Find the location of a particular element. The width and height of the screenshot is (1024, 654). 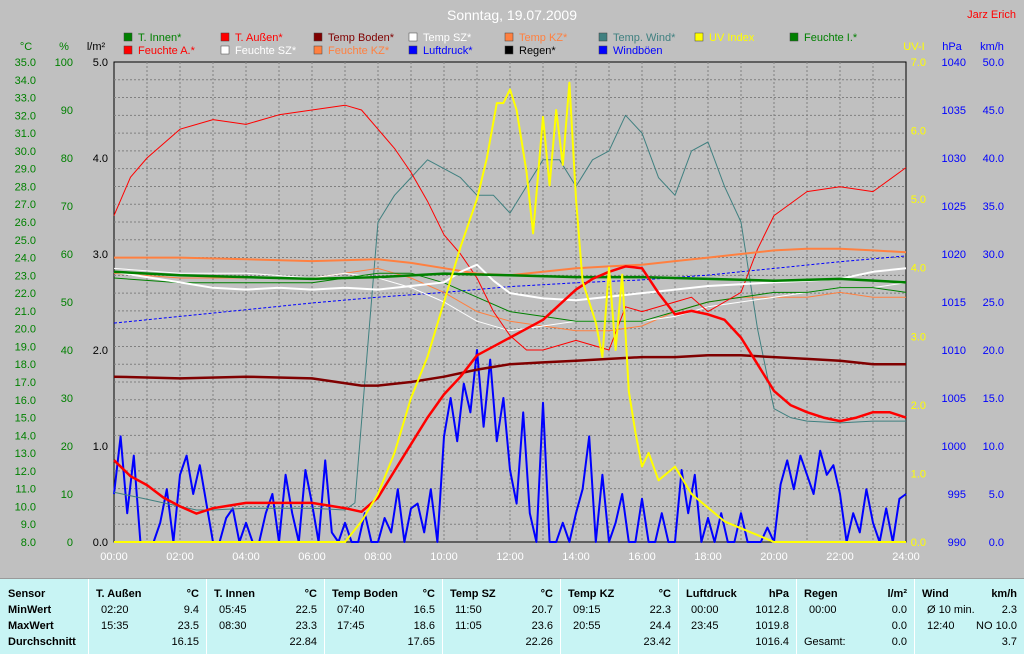

wind-tick-label: 10.0 is located at coordinates (993, 447).